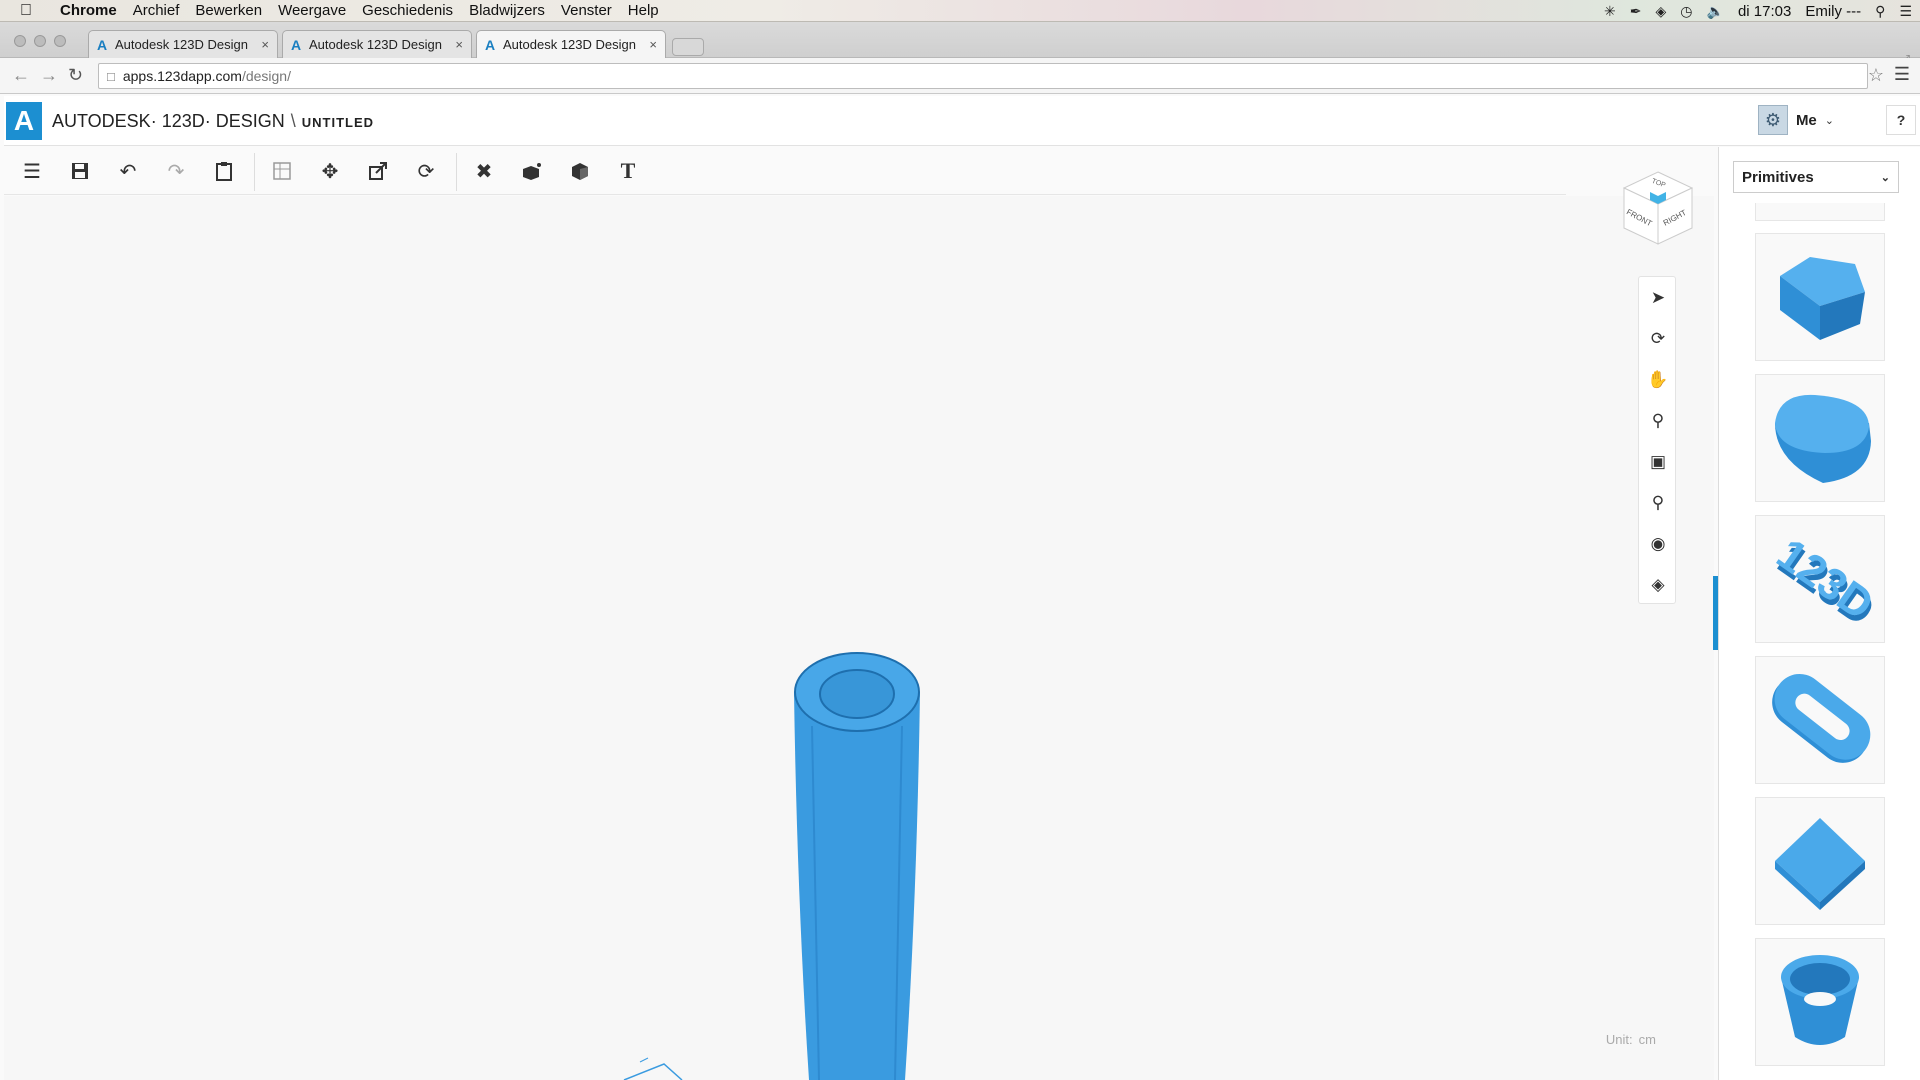 Image resolution: width=1920 pixels, height=1080 pixels. I want to click on minimize-window-button, so click(40, 41).